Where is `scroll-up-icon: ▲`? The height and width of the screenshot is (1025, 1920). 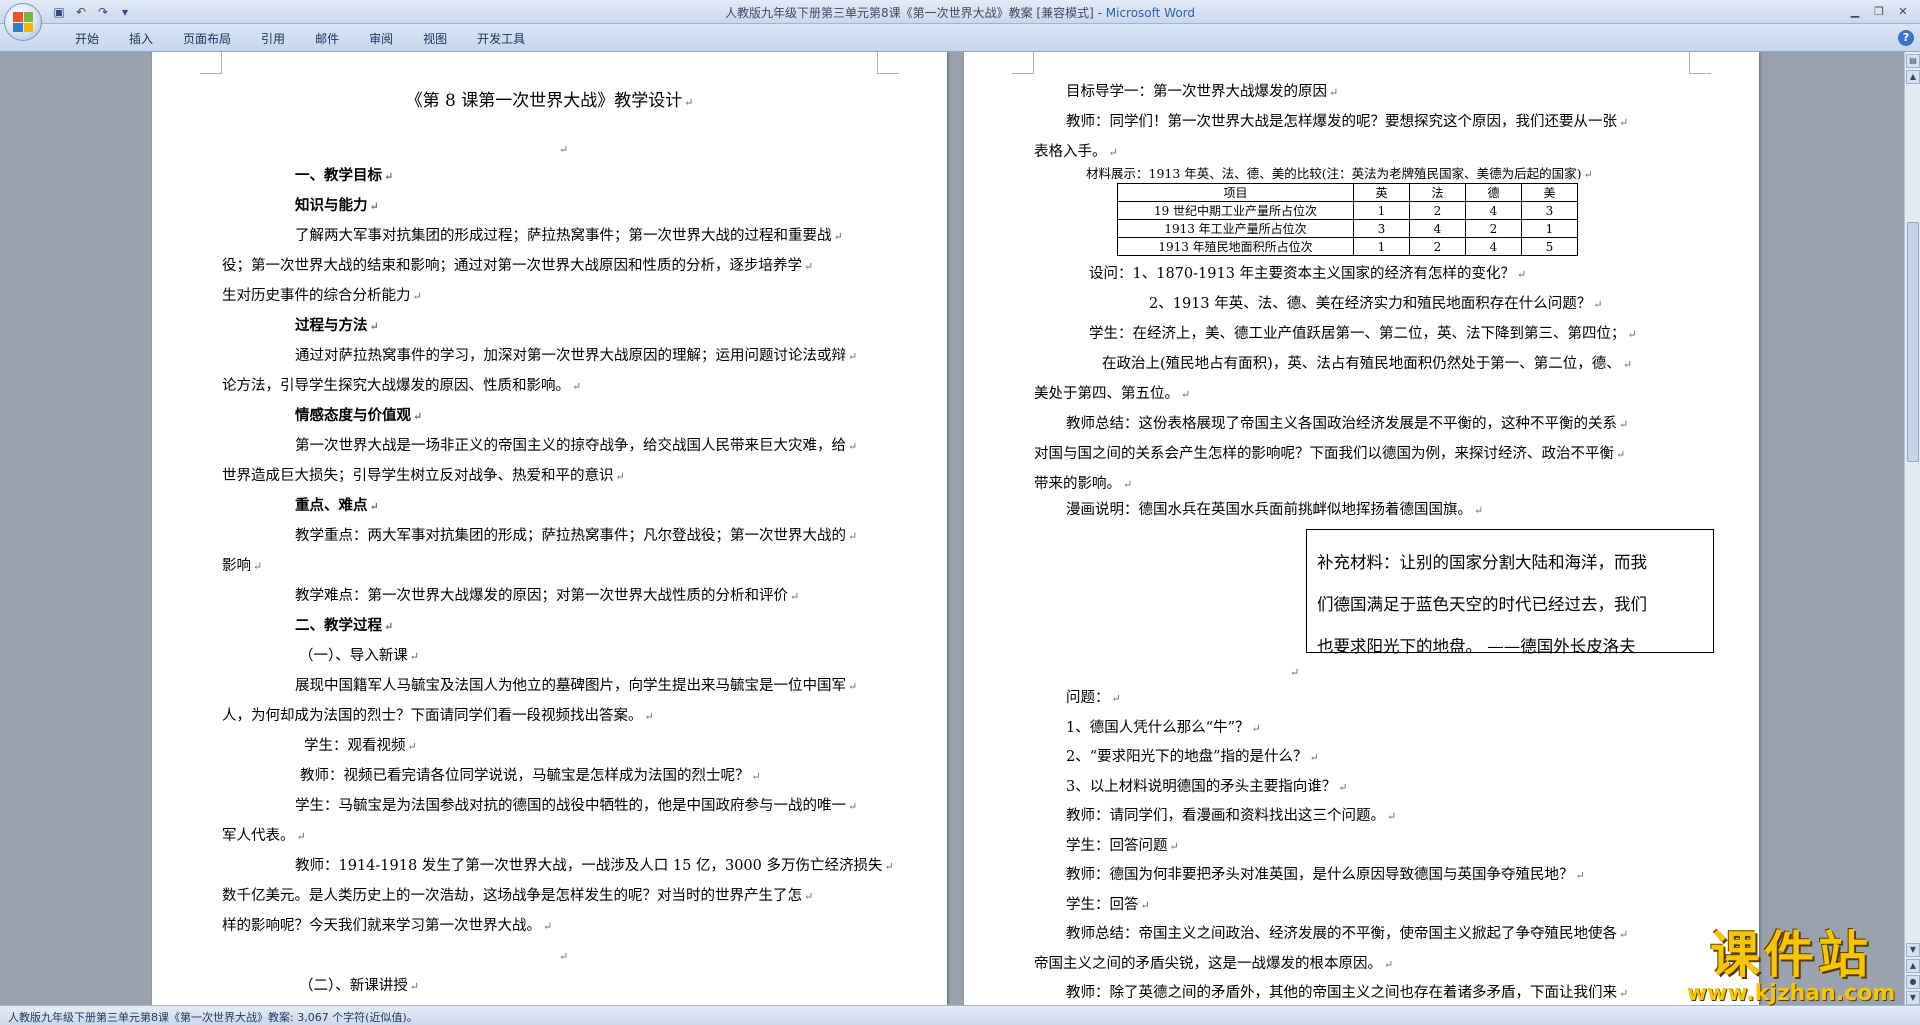
scroll-up-icon: ▲ is located at coordinates (1913, 77).